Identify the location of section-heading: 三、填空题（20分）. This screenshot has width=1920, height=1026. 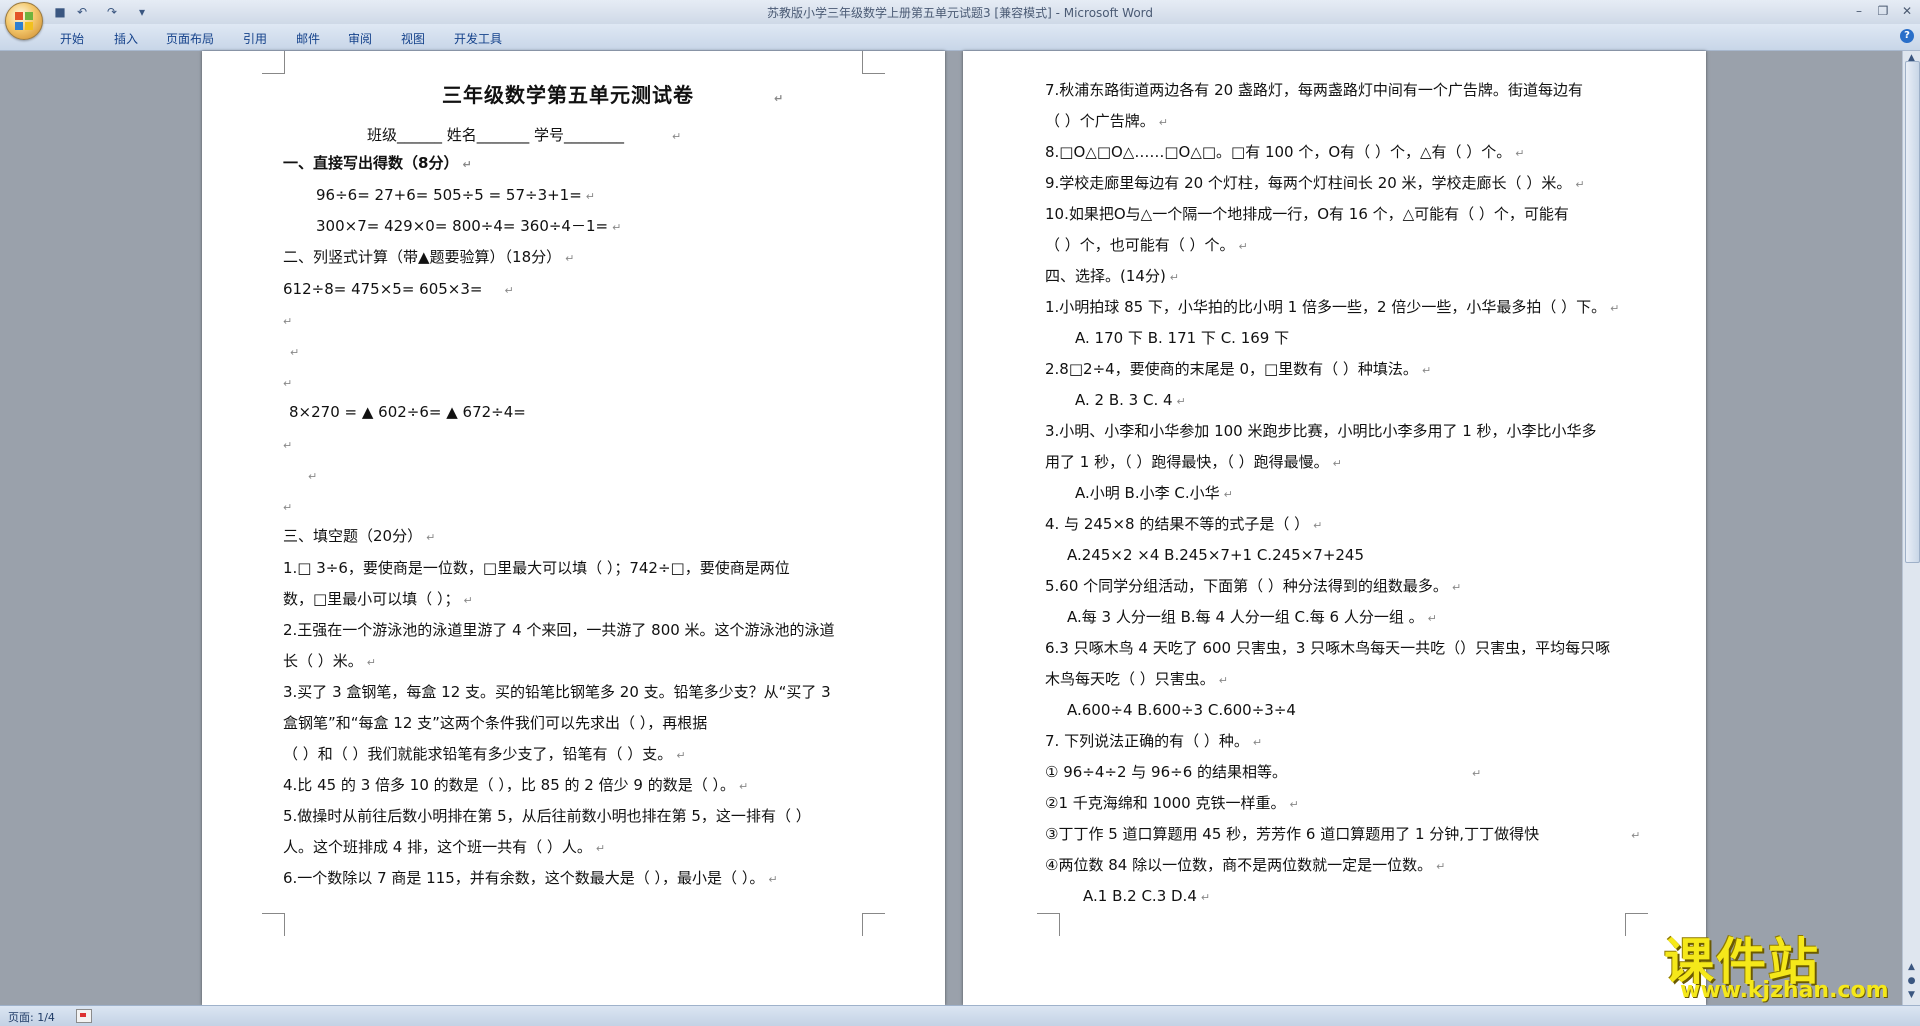
(359, 537).